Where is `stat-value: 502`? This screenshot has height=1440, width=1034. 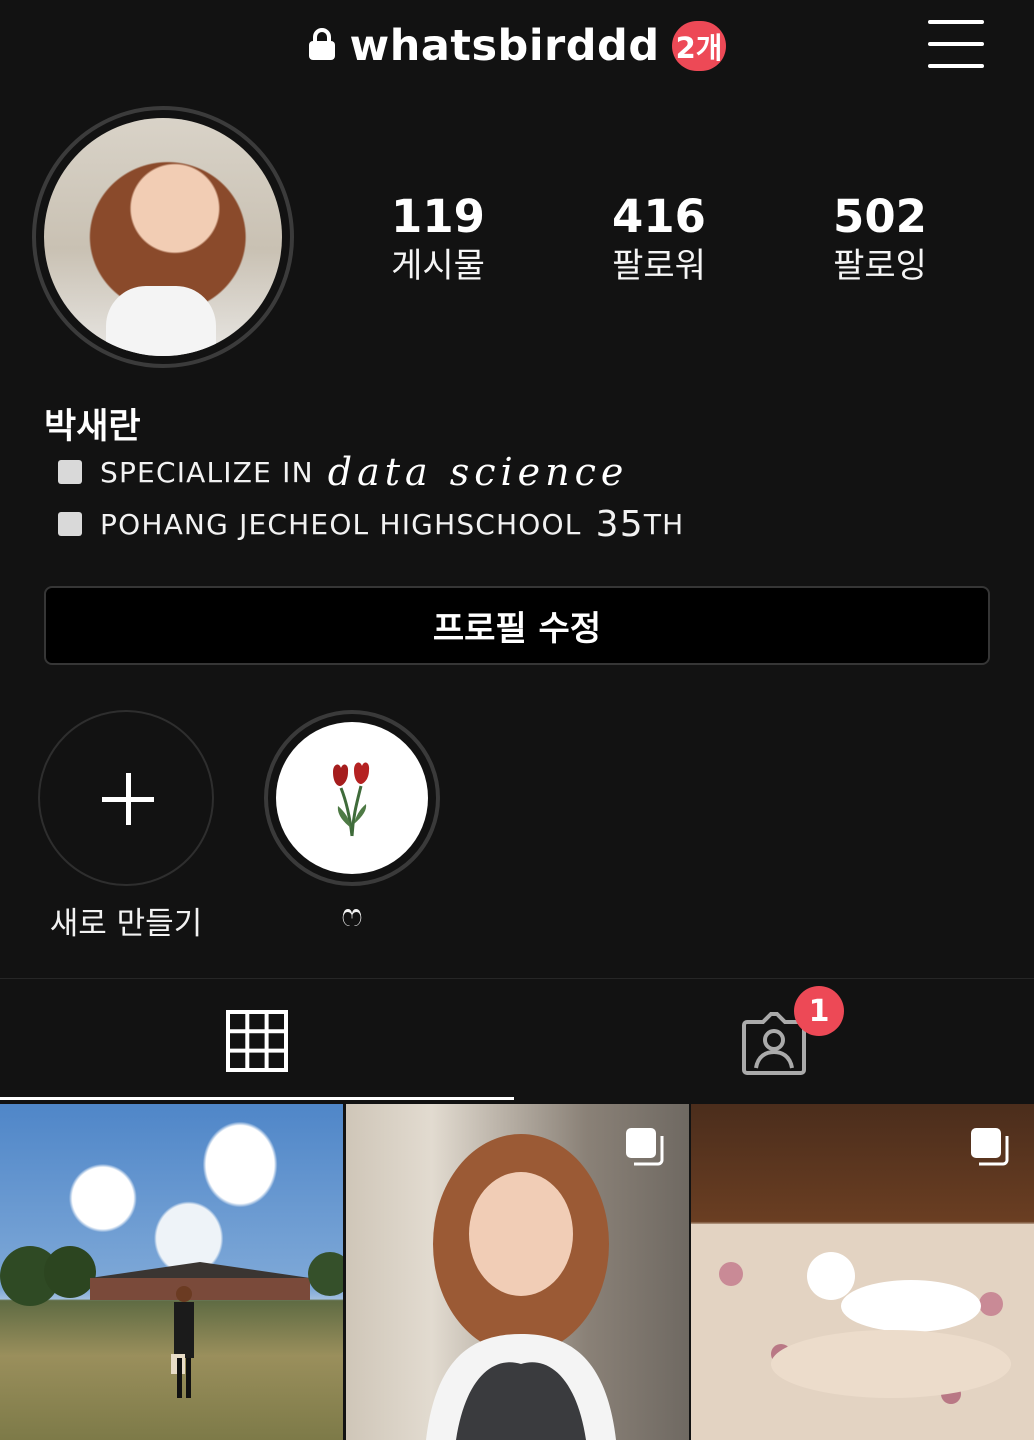 stat-value: 502 is located at coordinates (880, 216).